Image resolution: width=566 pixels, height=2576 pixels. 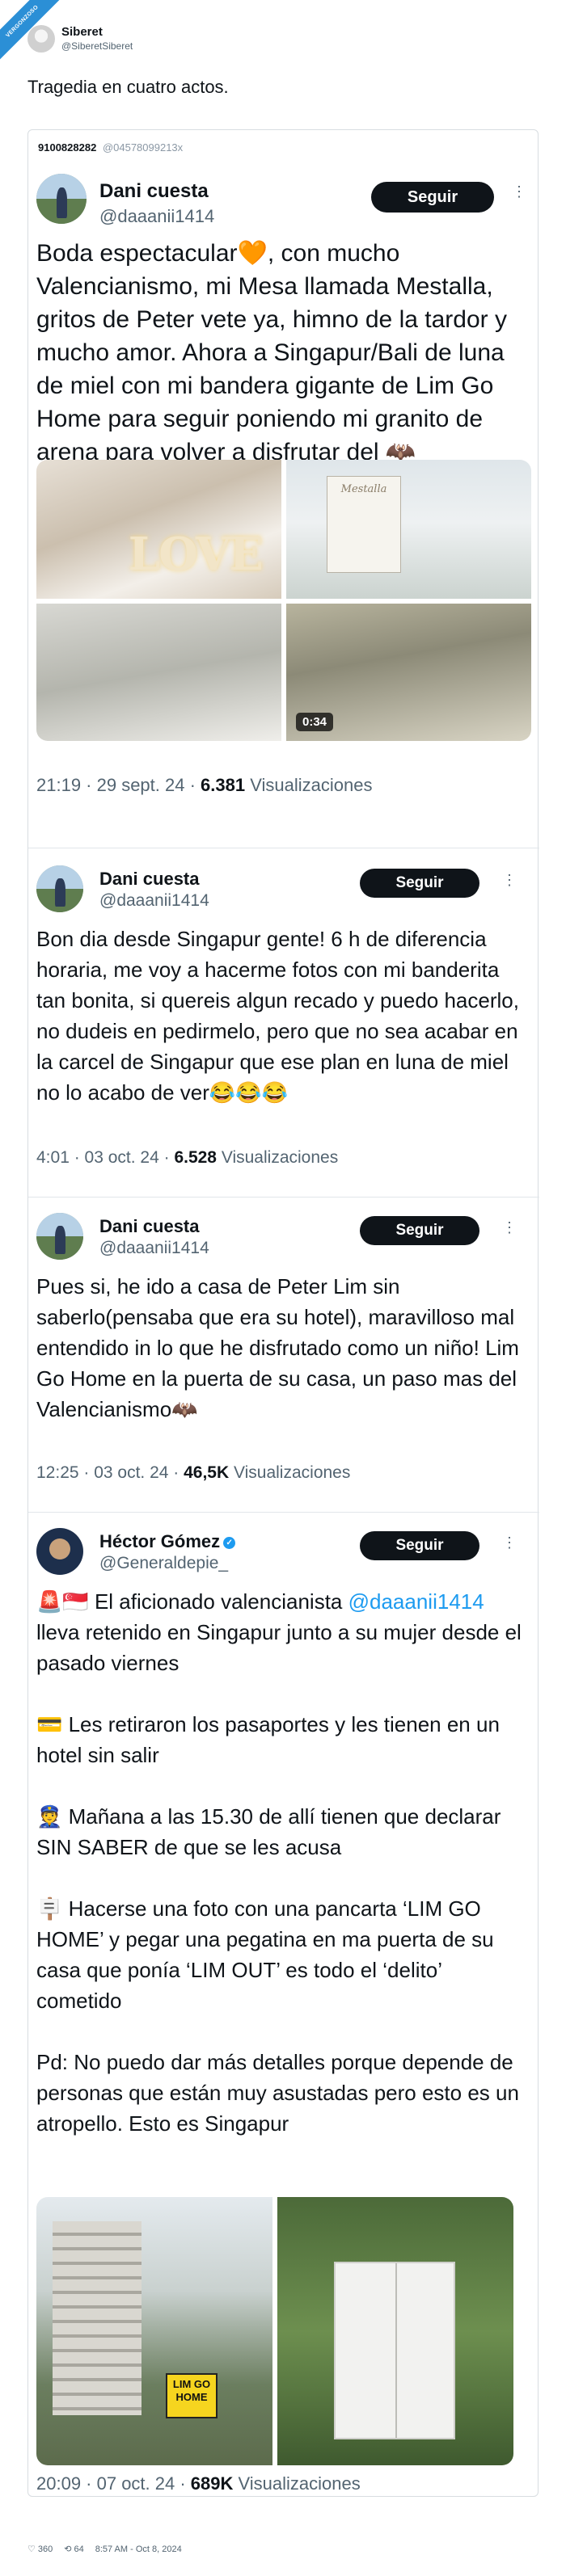 What do you see at coordinates (394, 2350) in the screenshot?
I see `white-door` at bounding box center [394, 2350].